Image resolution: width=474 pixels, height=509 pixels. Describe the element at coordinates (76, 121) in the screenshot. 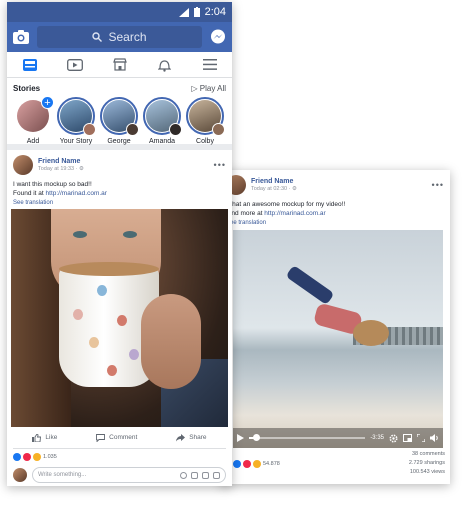

I see `story-your-story: Your Story` at that location.